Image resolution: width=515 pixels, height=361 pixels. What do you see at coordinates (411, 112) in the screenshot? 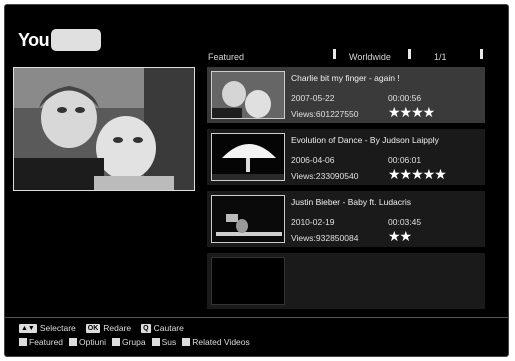
I see `star-rating-icon: ★★★★` at bounding box center [411, 112].